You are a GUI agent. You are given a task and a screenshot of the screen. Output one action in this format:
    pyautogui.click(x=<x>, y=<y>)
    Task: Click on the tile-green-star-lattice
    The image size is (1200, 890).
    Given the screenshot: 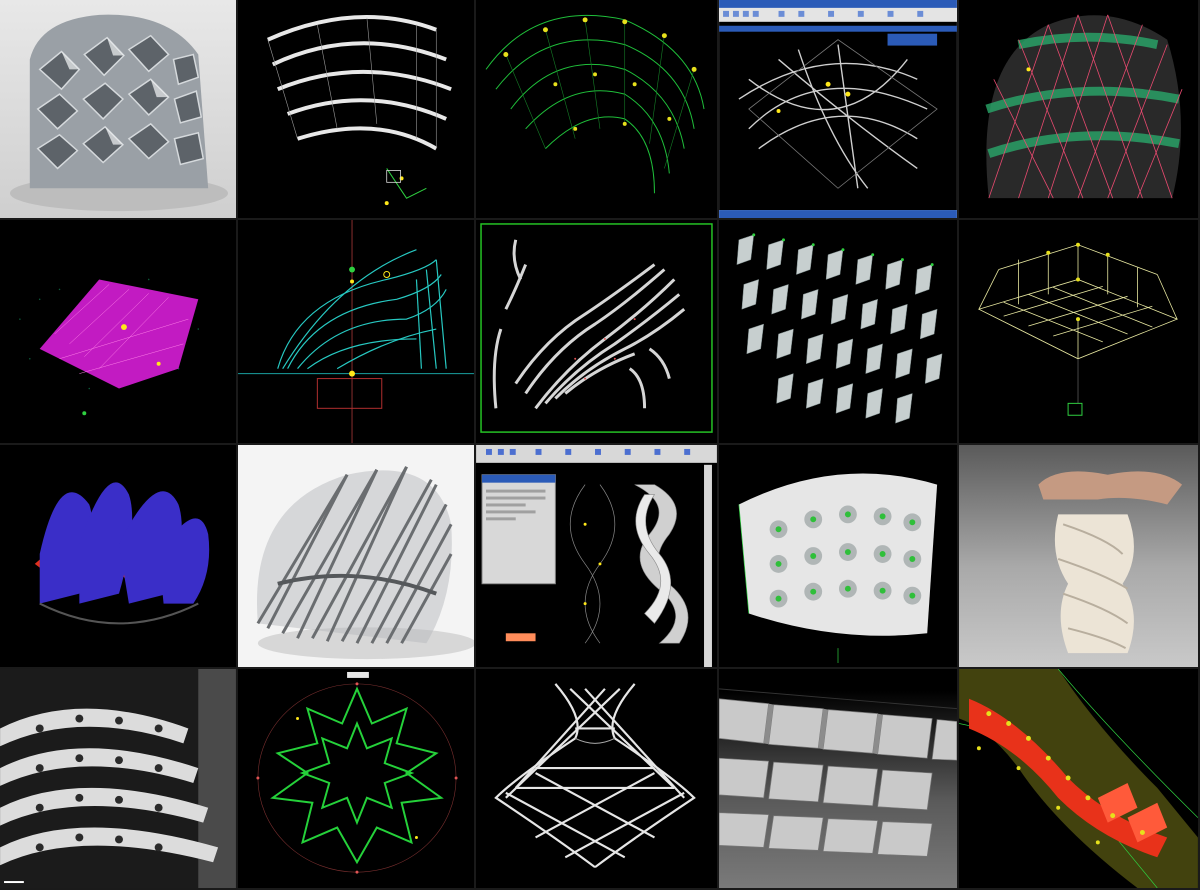 What is the action you would take?
    pyautogui.click(x=357, y=779)
    